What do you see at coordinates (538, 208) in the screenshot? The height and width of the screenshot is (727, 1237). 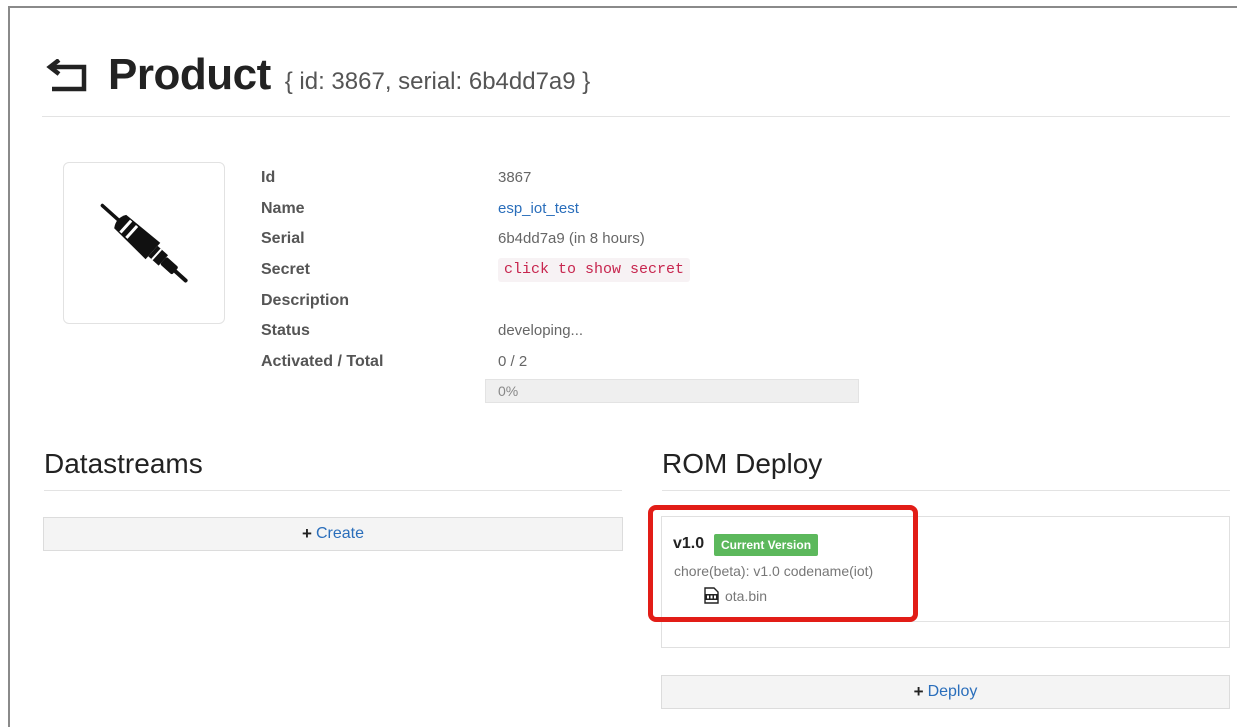 I see `name-link: esp_iot_test` at bounding box center [538, 208].